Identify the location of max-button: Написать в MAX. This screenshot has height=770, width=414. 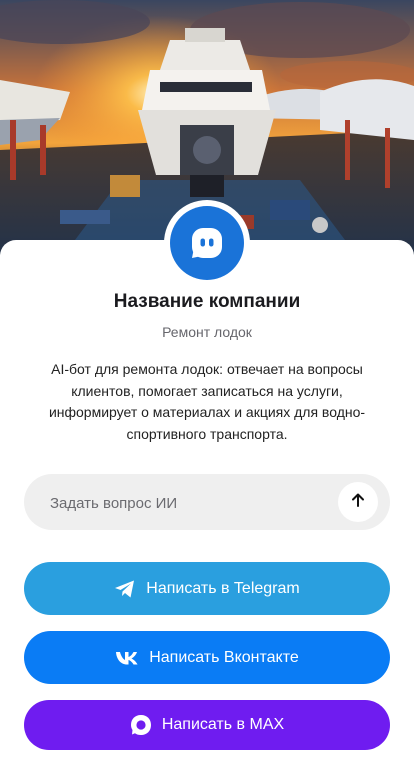
(207, 725).